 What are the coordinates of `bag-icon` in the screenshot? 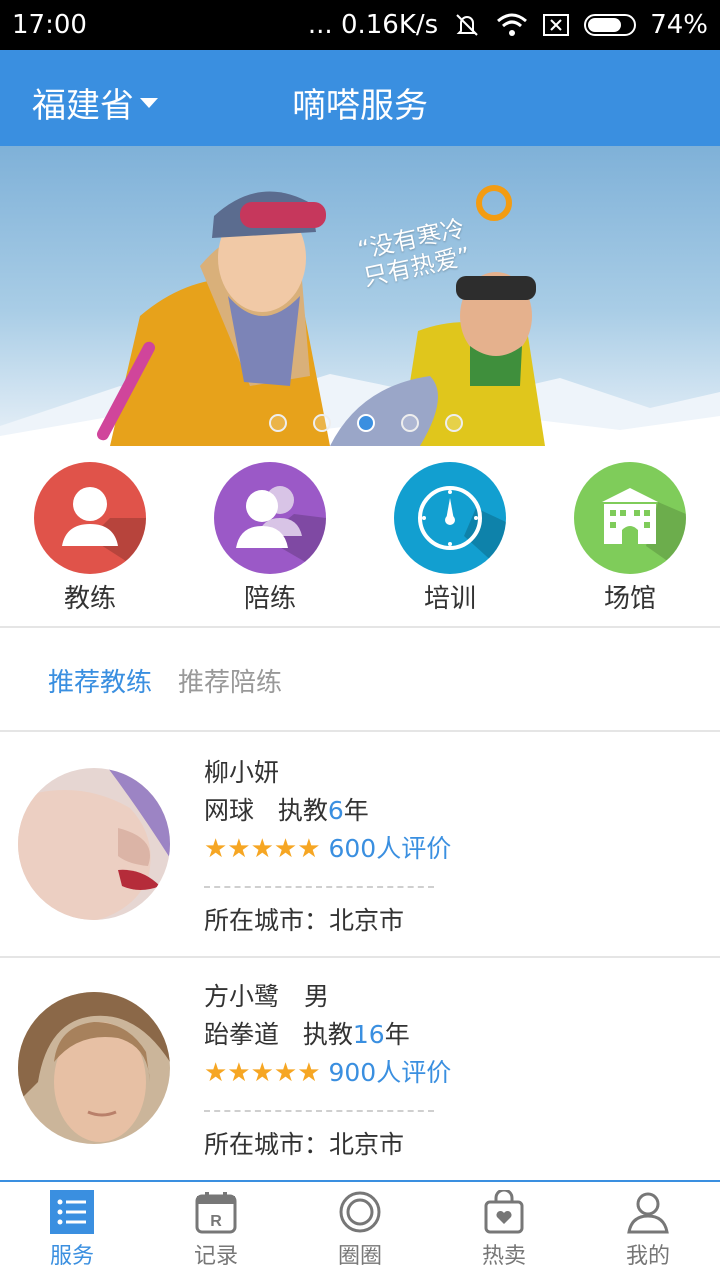 It's located at (504, 1212).